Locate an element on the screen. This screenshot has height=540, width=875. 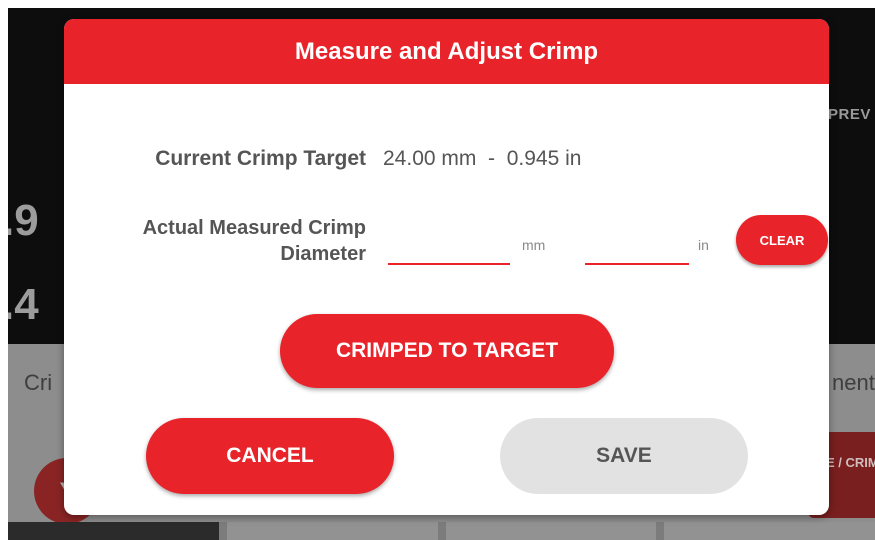
current-target-value: 24.00 mm - 0.945 in is located at coordinates (482, 158).